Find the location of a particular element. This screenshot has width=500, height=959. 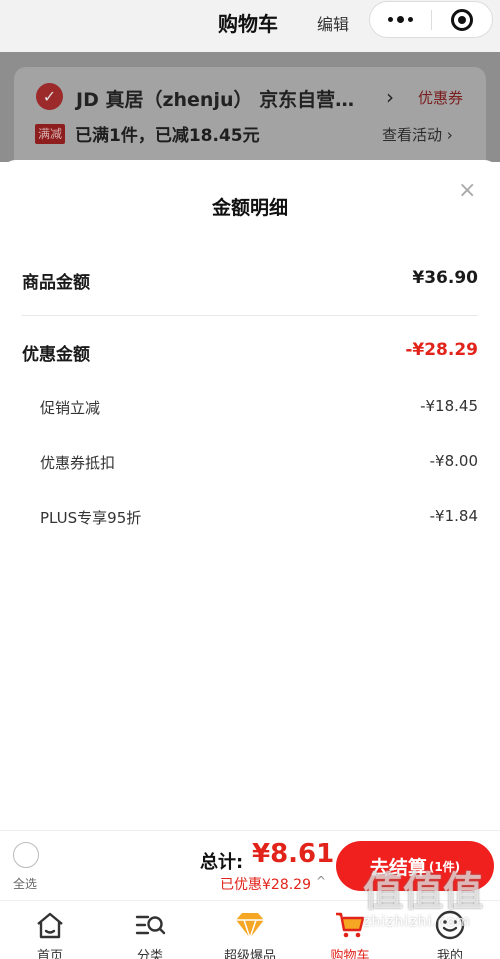

home-icon is located at coordinates (50, 925).